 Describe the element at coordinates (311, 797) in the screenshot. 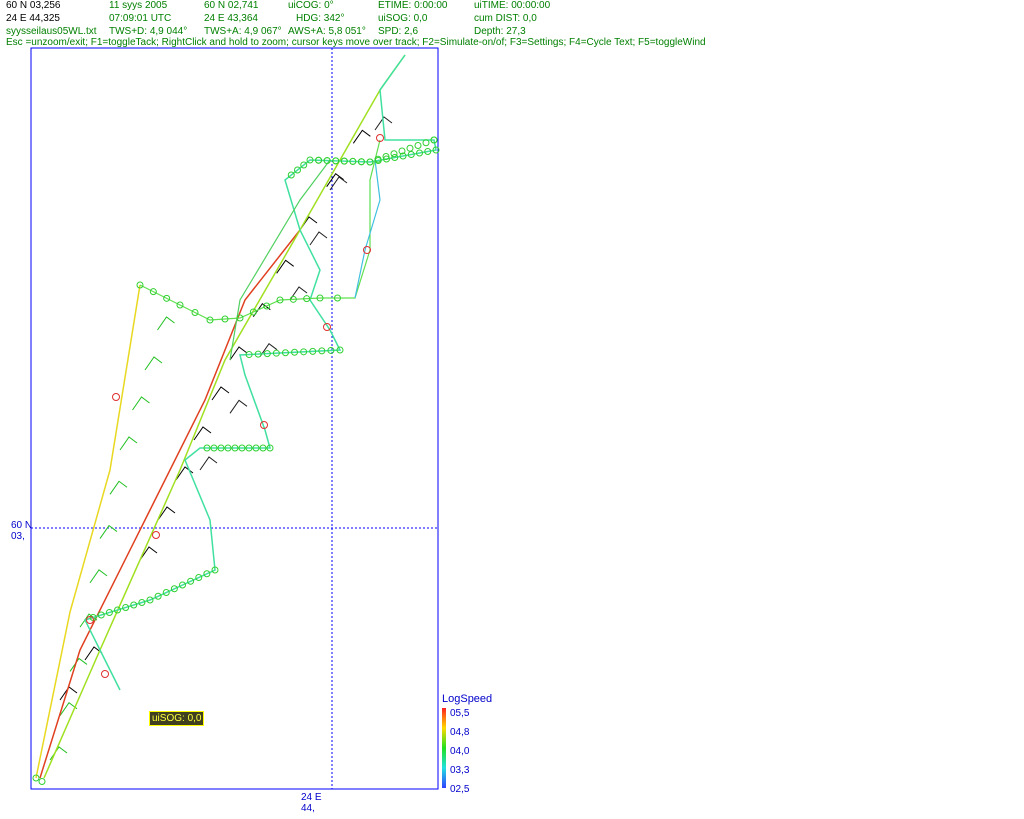

I see `lon-grid-label-deg: 24 E` at that location.